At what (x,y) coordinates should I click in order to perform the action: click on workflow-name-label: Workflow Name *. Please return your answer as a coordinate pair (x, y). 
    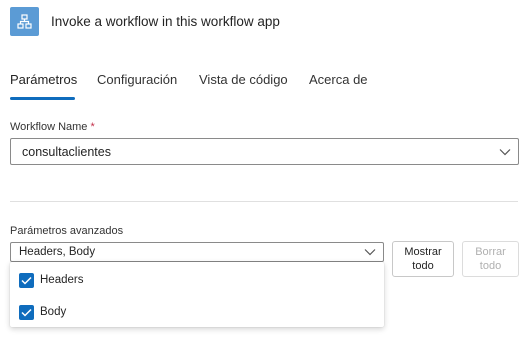
    Looking at the image, I should click on (52, 127).